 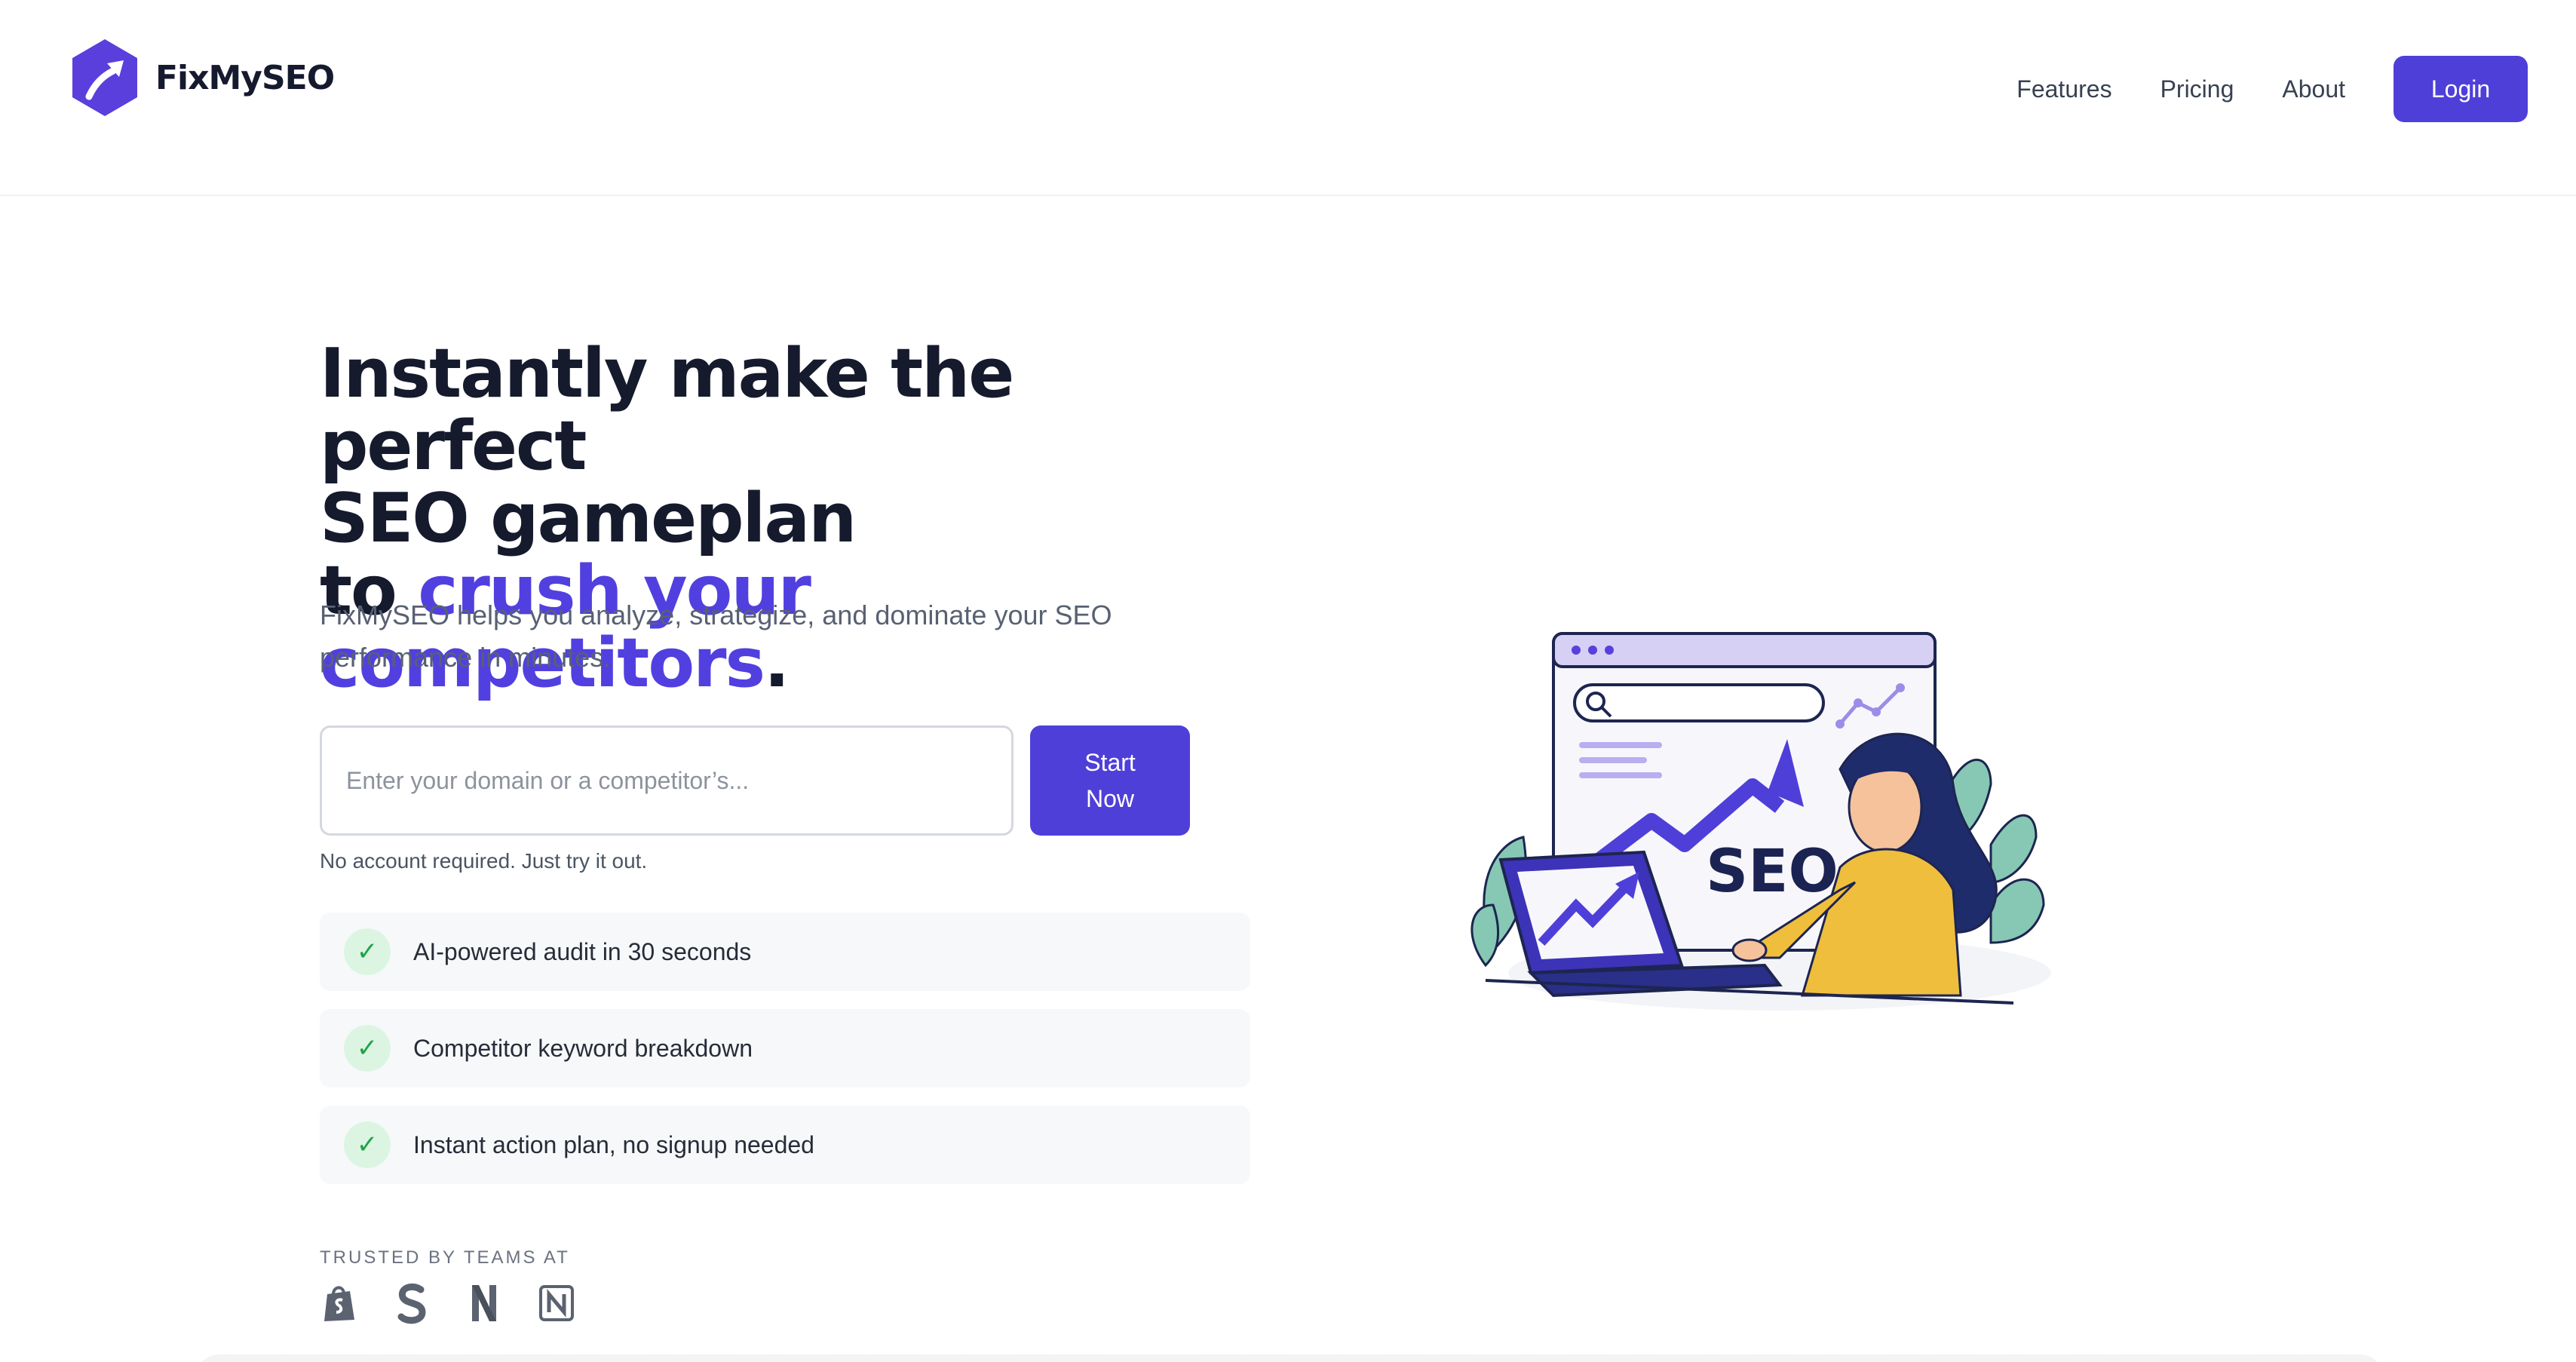 I want to click on seo-label: SEO, so click(x=1772, y=872).